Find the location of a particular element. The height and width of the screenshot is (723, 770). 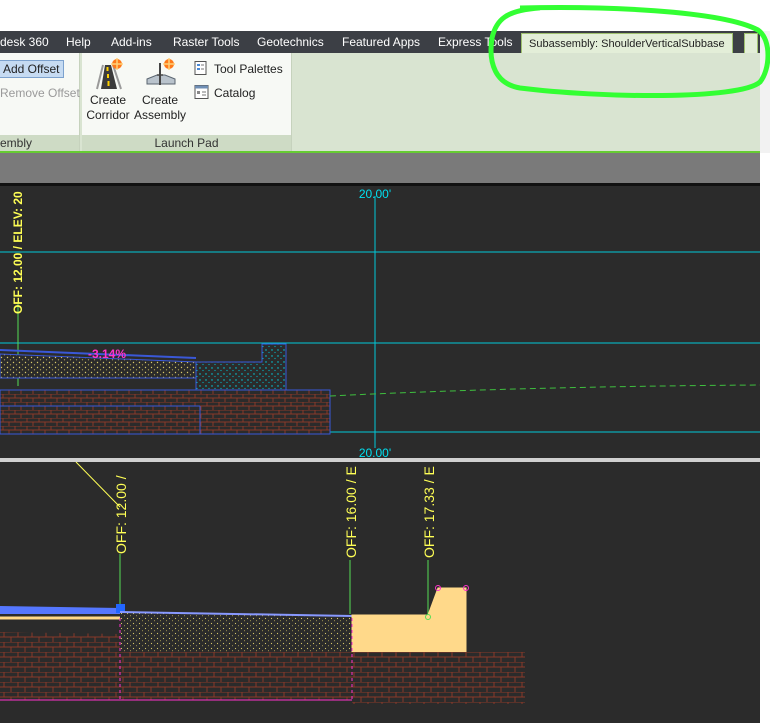

create-assembly-button: Create Assembly is located at coordinates (160, 90).